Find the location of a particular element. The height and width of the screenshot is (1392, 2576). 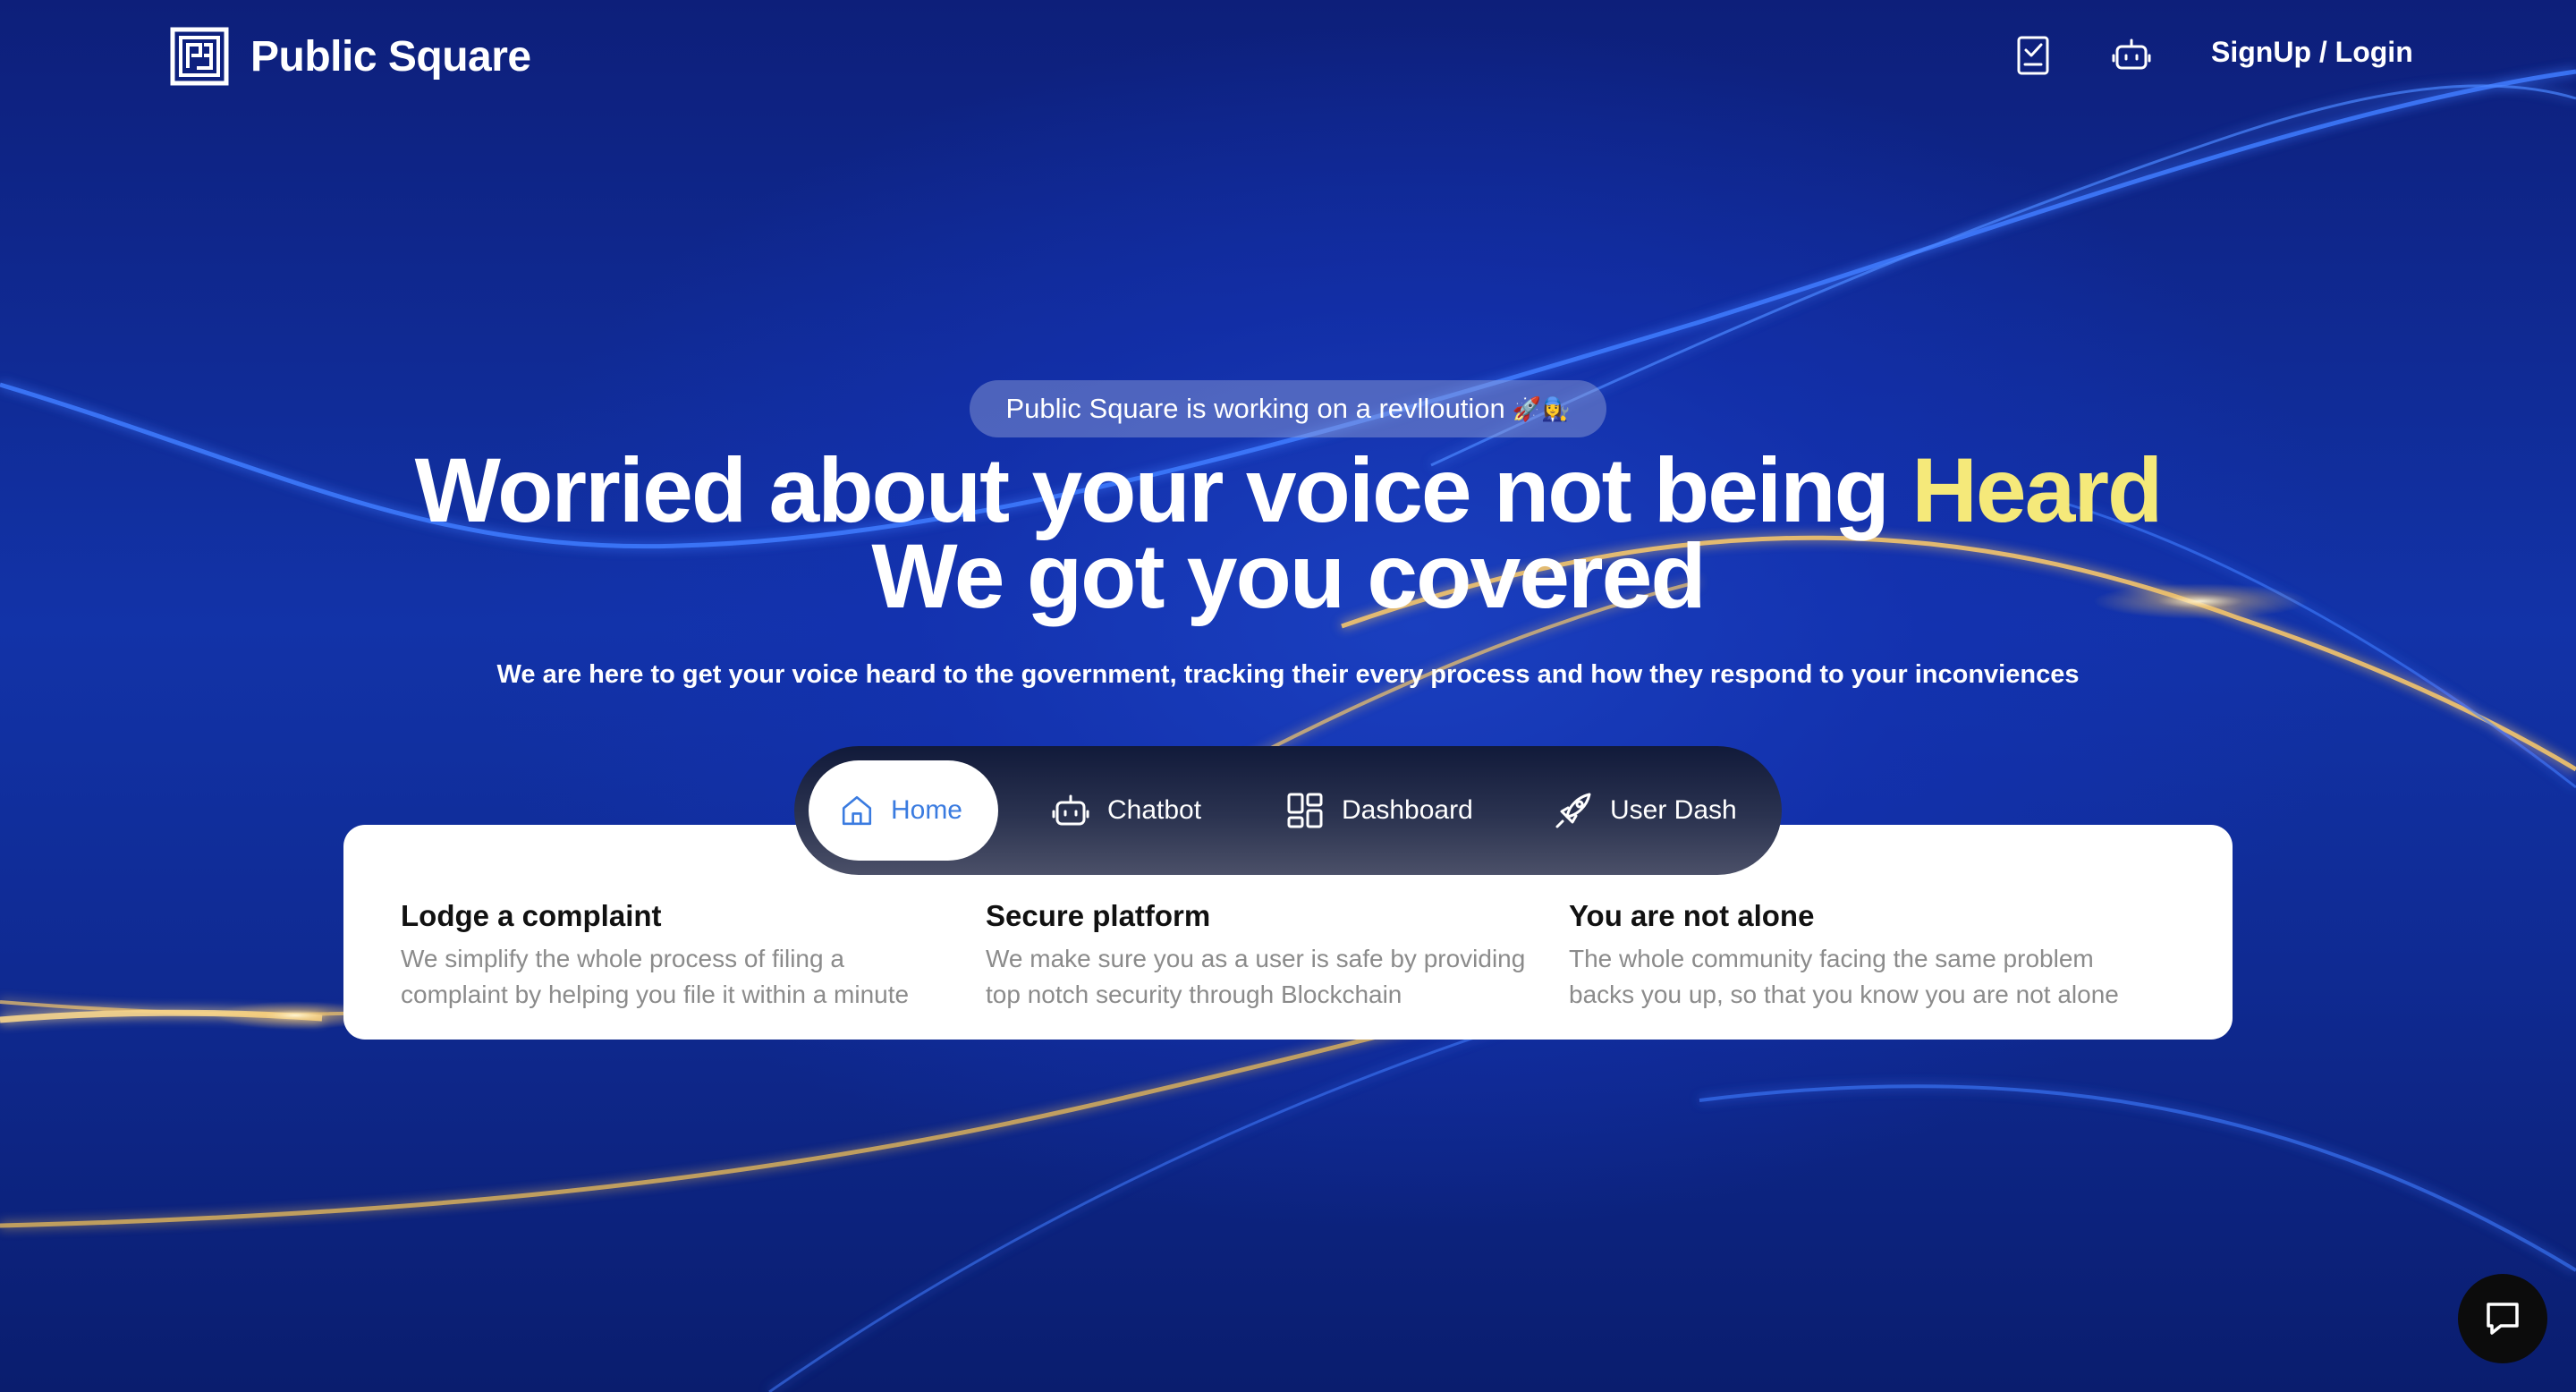

feature-title: You are not alone is located at coordinates (1692, 915).